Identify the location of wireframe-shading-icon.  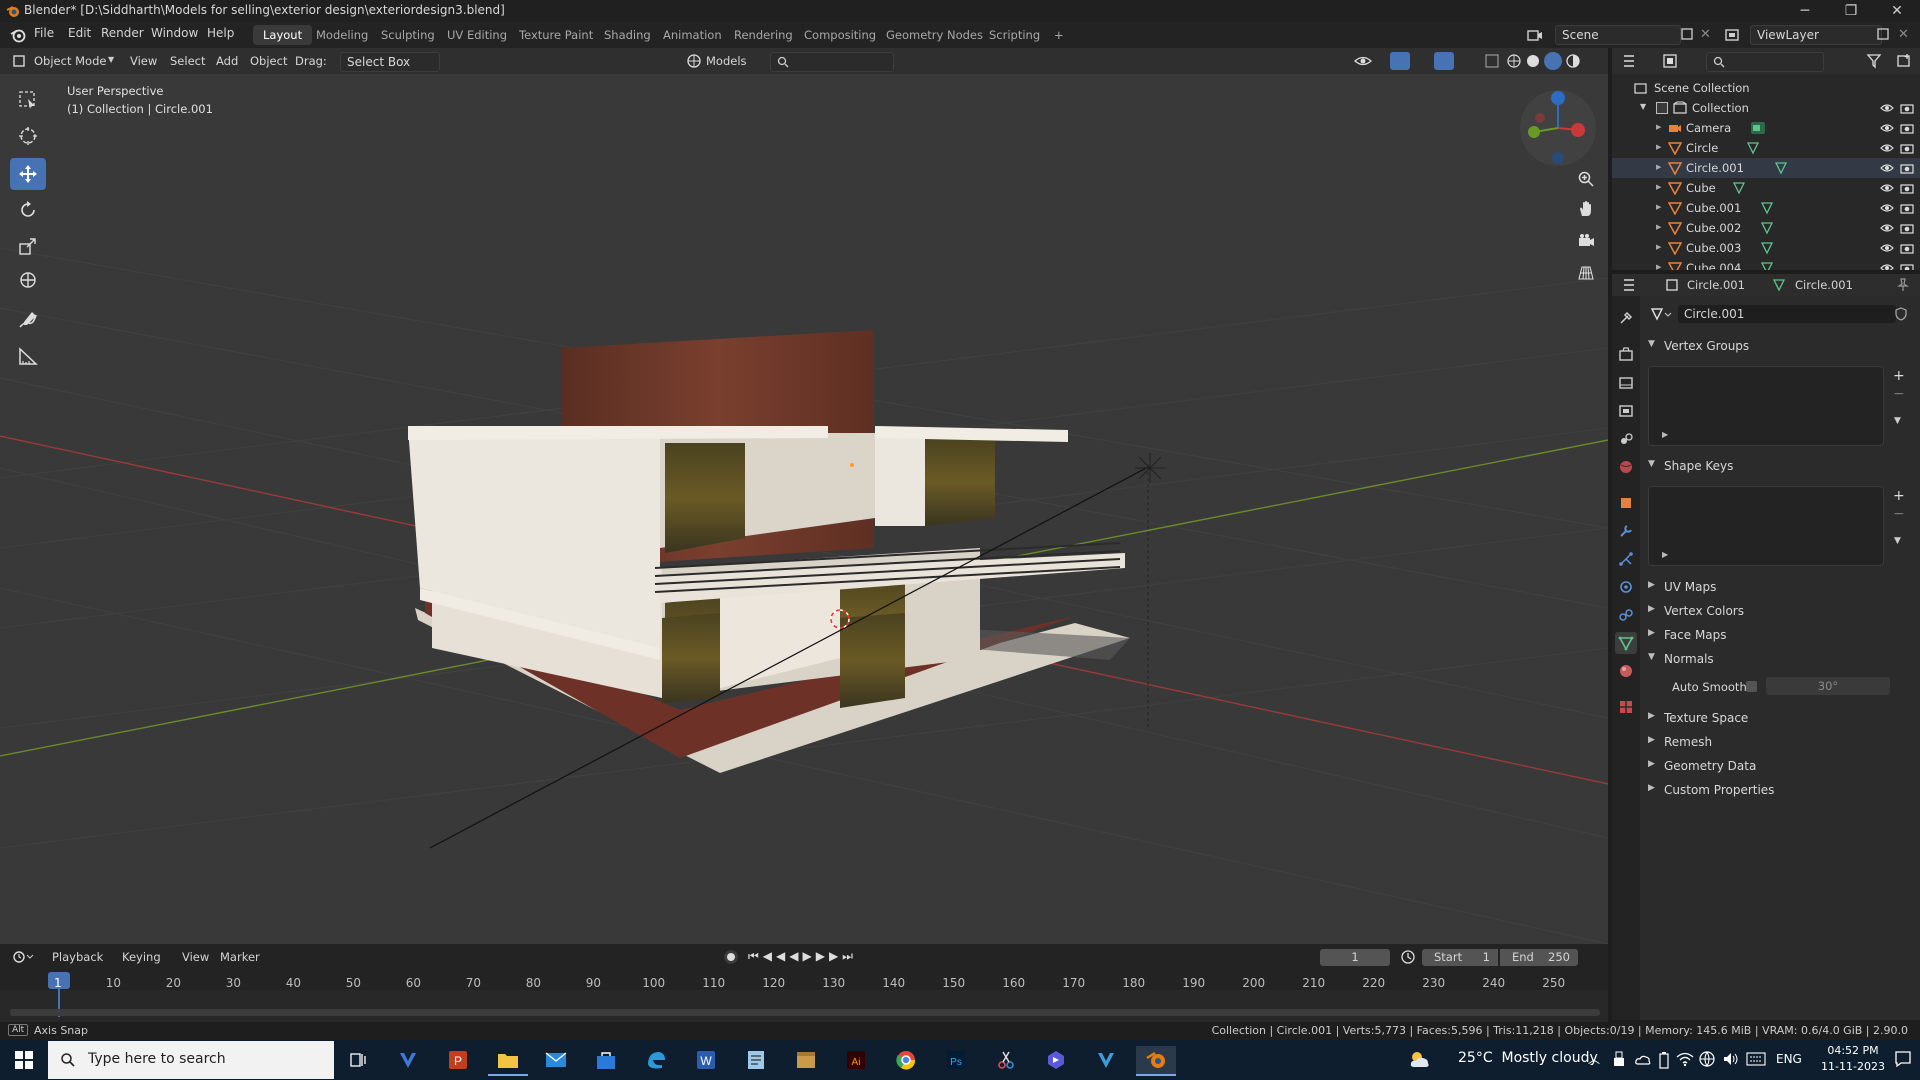
(1514, 61).